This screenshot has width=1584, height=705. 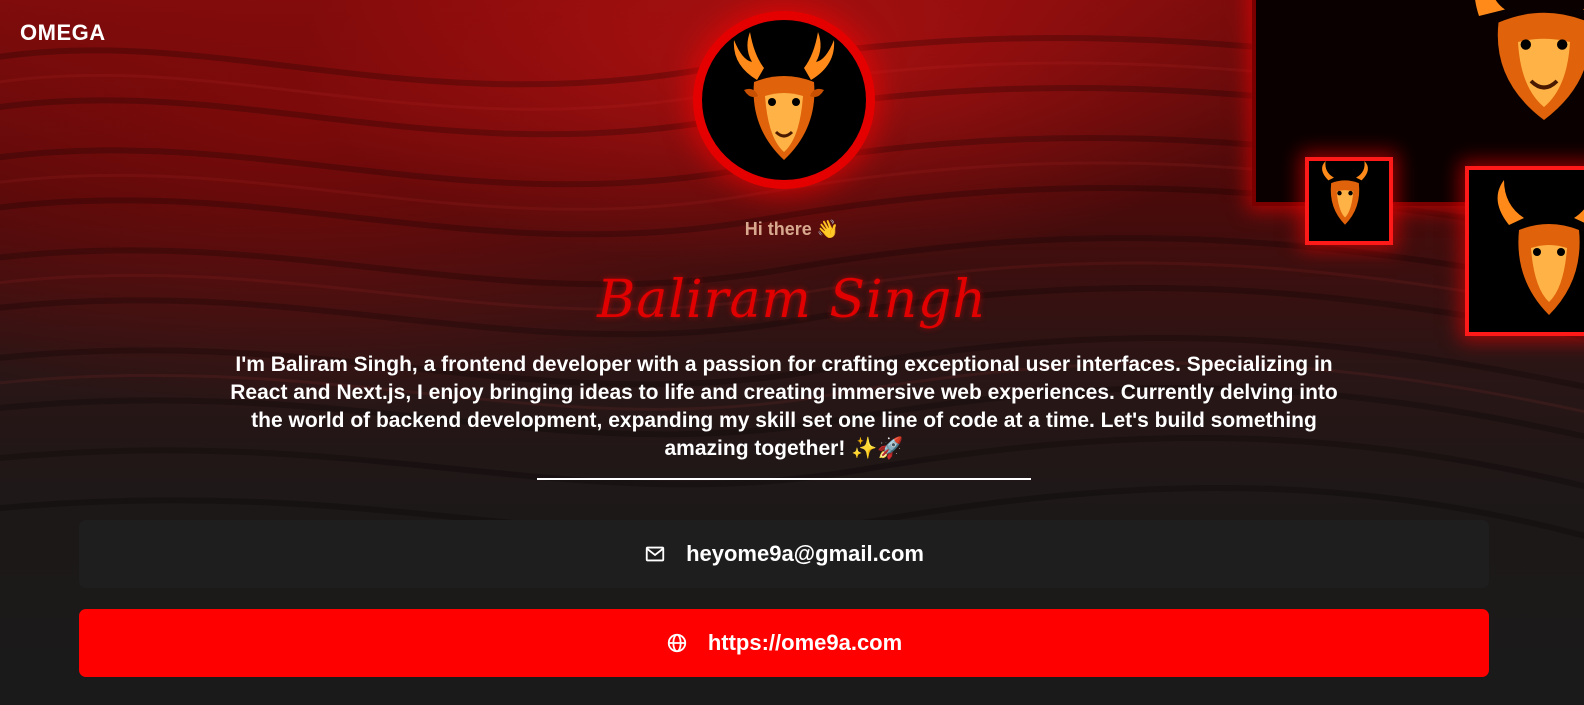 What do you see at coordinates (792, 229) in the screenshot?
I see `greeting-text: Hi there 👋` at bounding box center [792, 229].